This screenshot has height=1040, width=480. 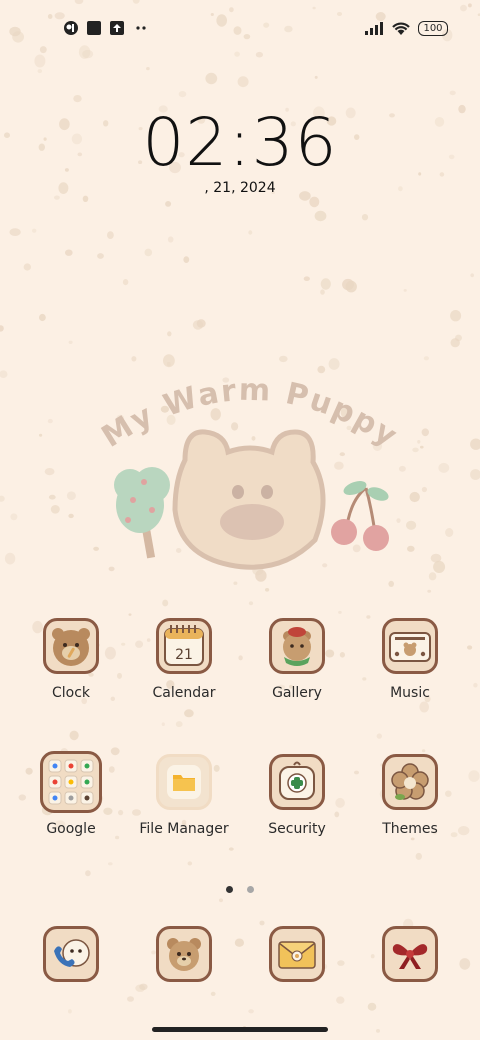 I want to click on app-clock: Clock, so click(x=71, y=659).